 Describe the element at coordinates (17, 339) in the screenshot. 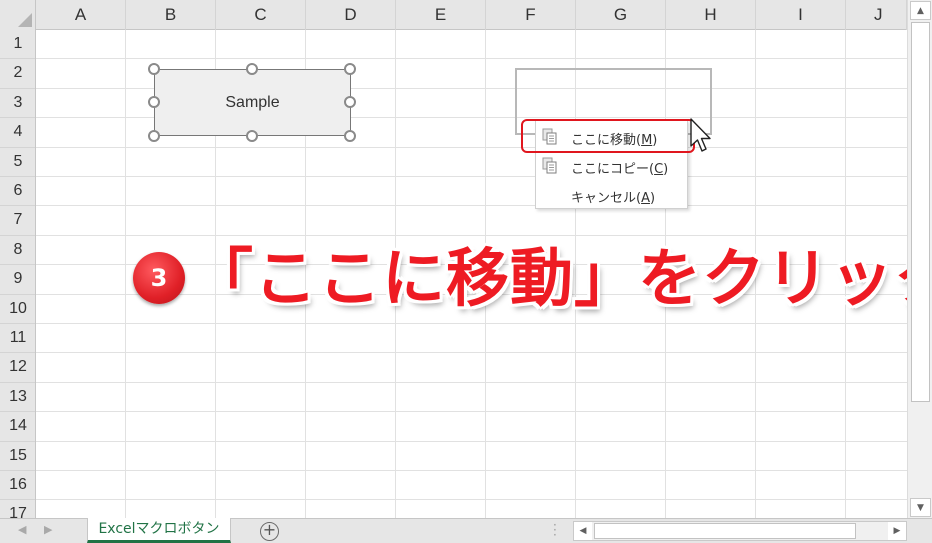

I see `row-header-11: 11` at that location.